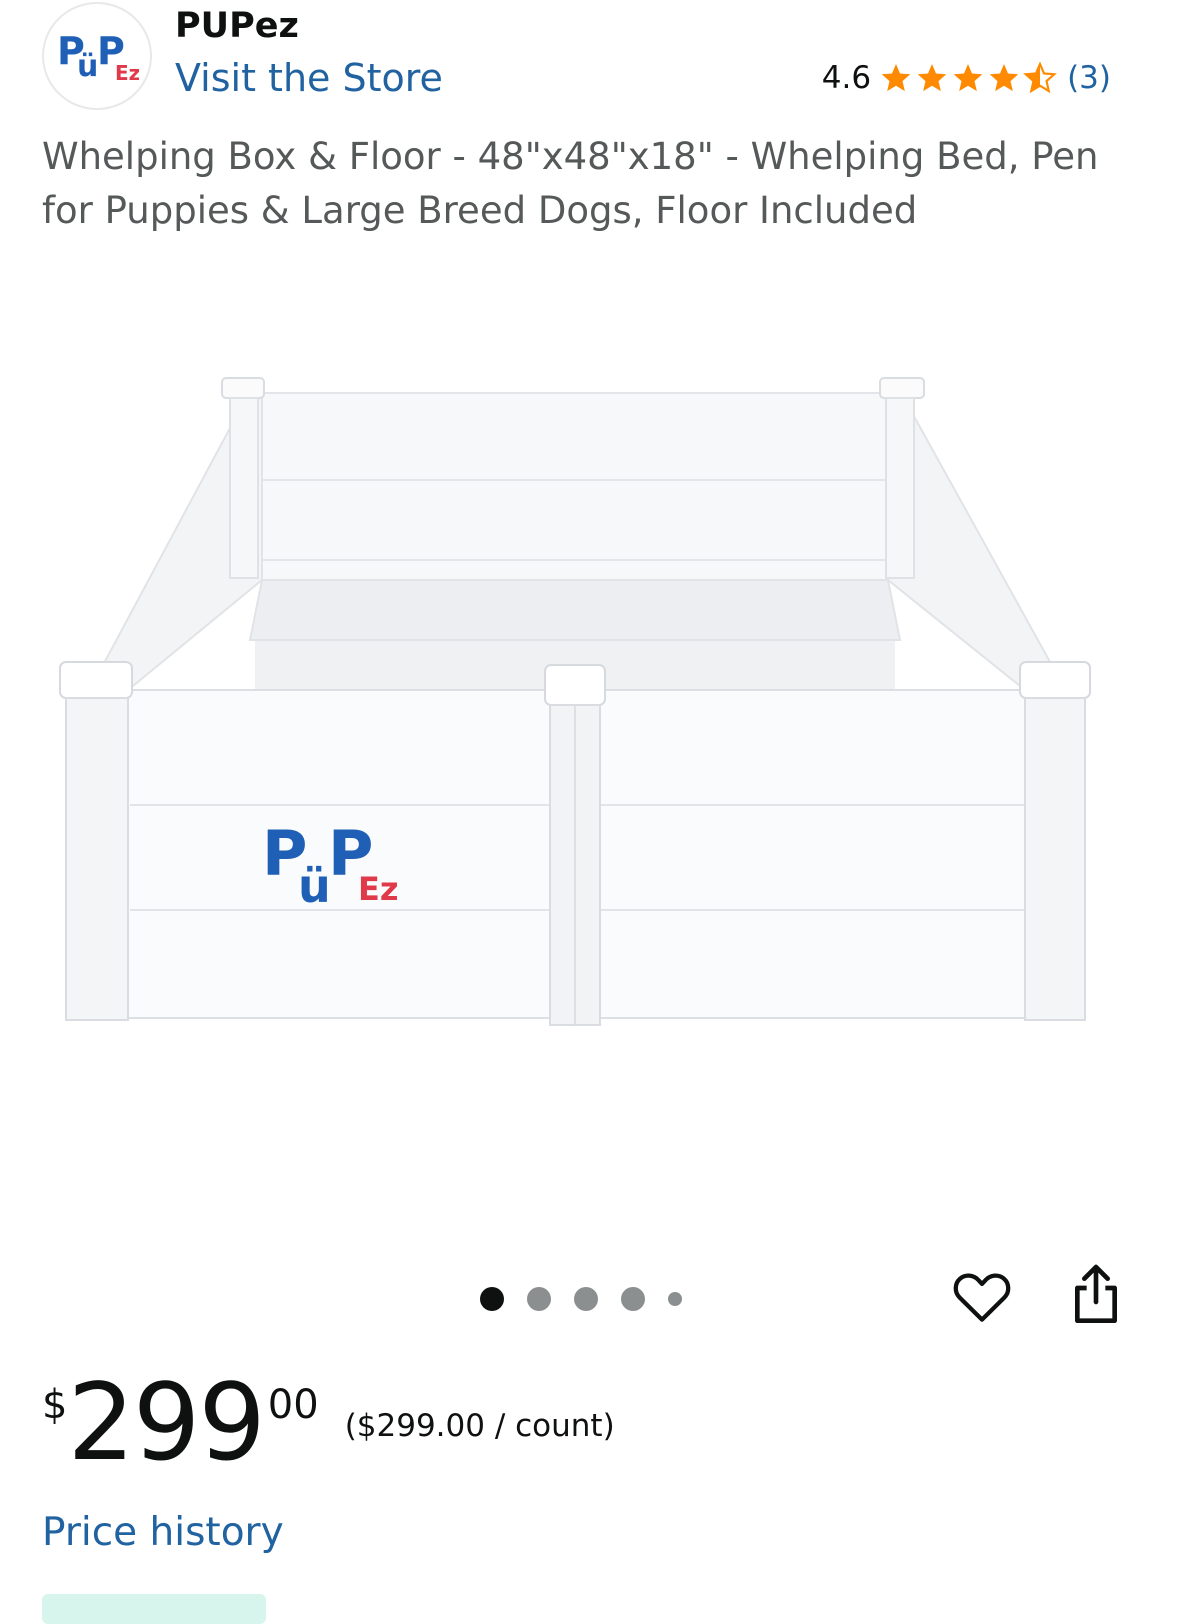 The height and width of the screenshot is (1624, 1179). What do you see at coordinates (1040, 78) in the screenshot?
I see `star-half-icon` at bounding box center [1040, 78].